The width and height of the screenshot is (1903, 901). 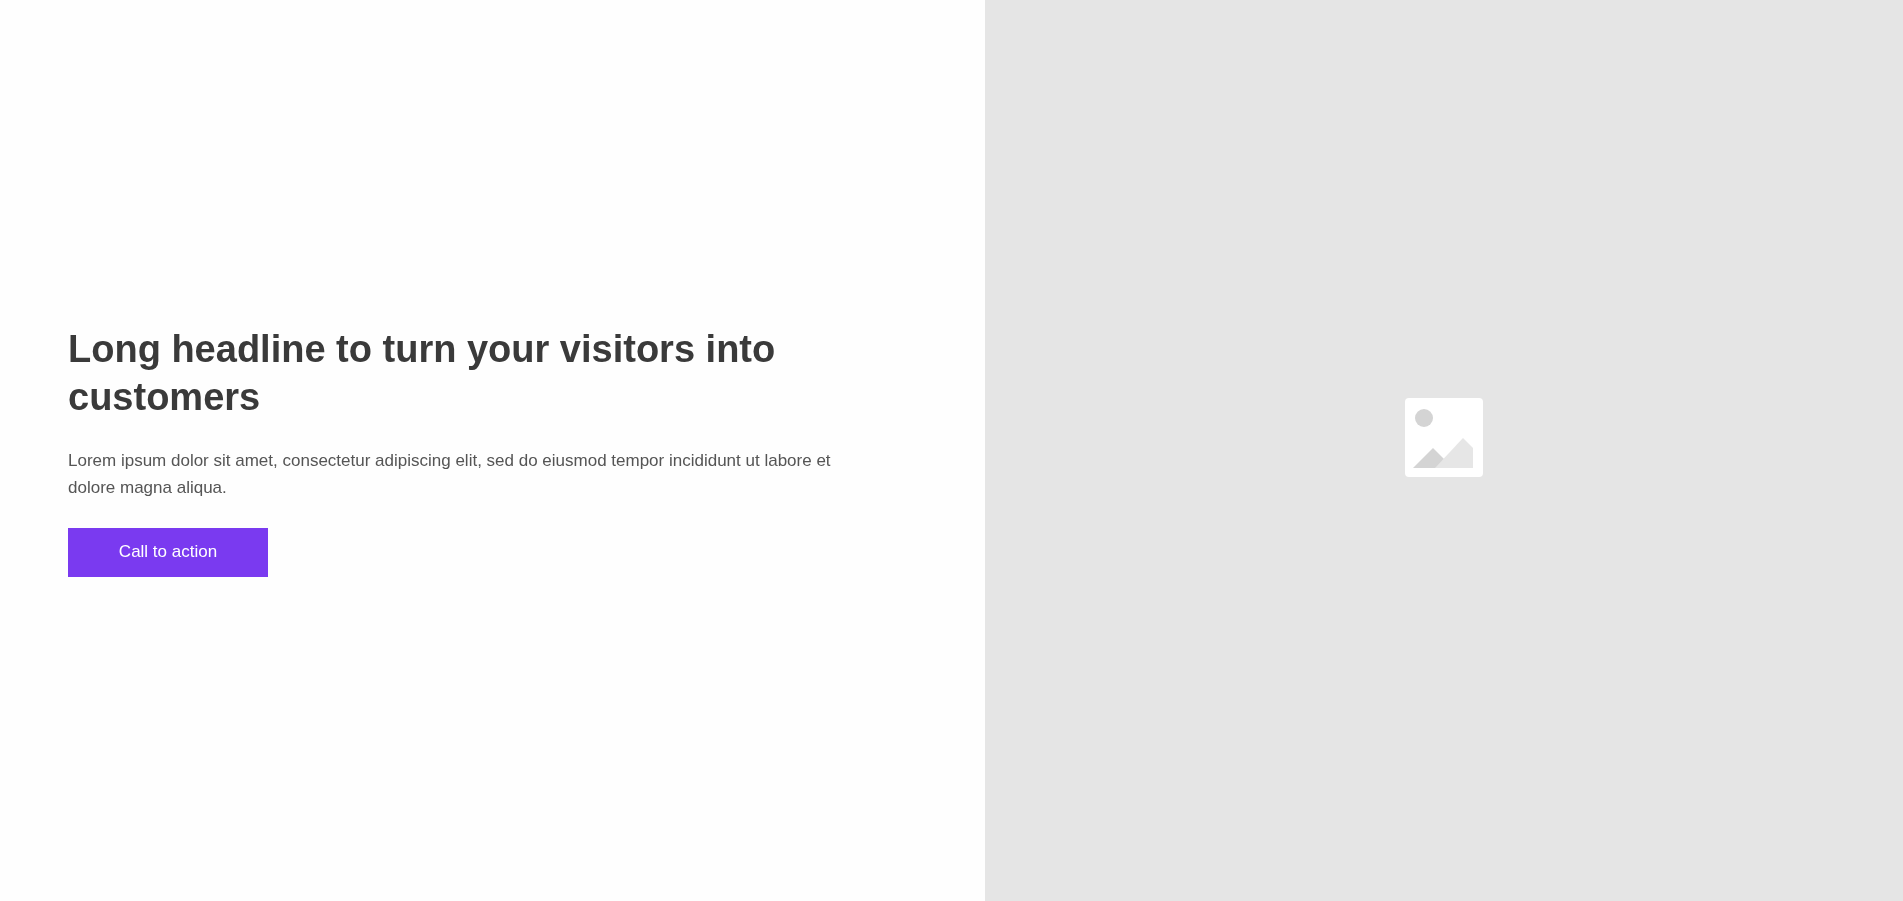 I want to click on body-text: Lorem ipsum dolor sit amet, consectetur adipiscing elit, sed do eiusmod tempor incididunt ut labore et dolore magna aliqua., so click(x=450, y=474).